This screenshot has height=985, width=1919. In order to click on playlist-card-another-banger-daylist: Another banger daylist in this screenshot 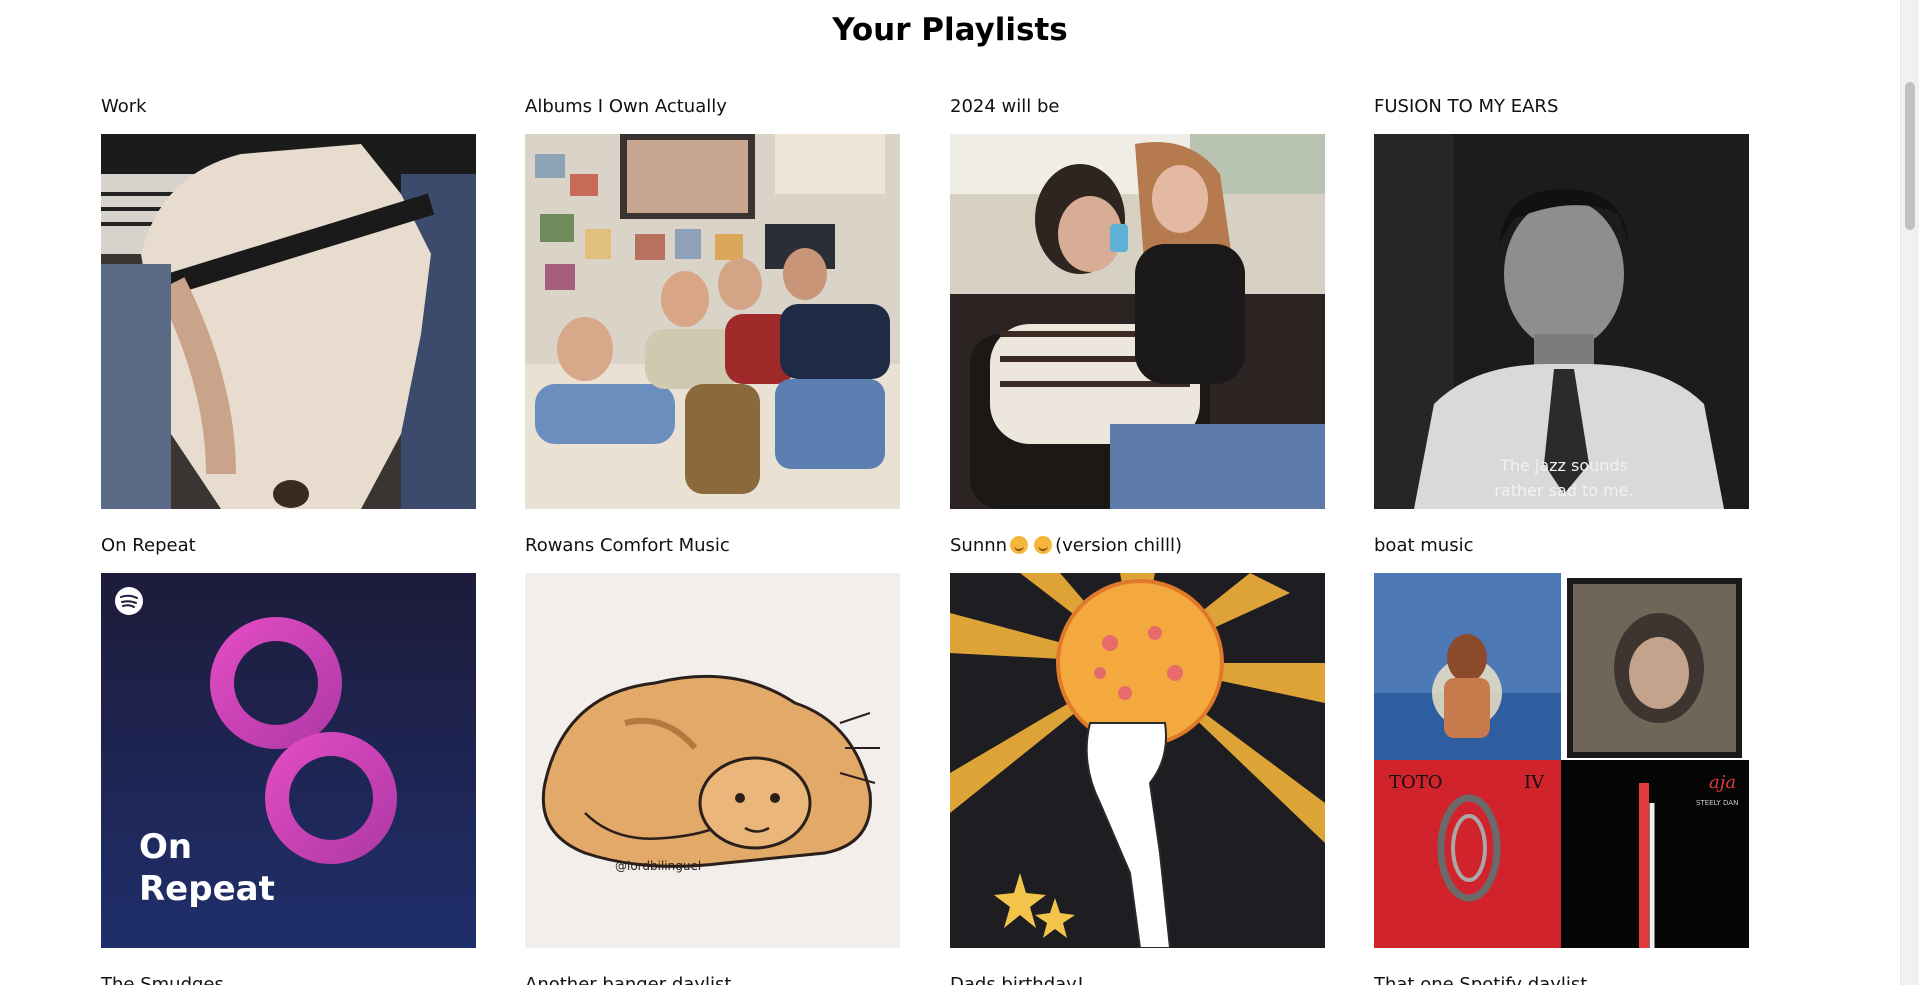, I will do `click(712, 977)`.